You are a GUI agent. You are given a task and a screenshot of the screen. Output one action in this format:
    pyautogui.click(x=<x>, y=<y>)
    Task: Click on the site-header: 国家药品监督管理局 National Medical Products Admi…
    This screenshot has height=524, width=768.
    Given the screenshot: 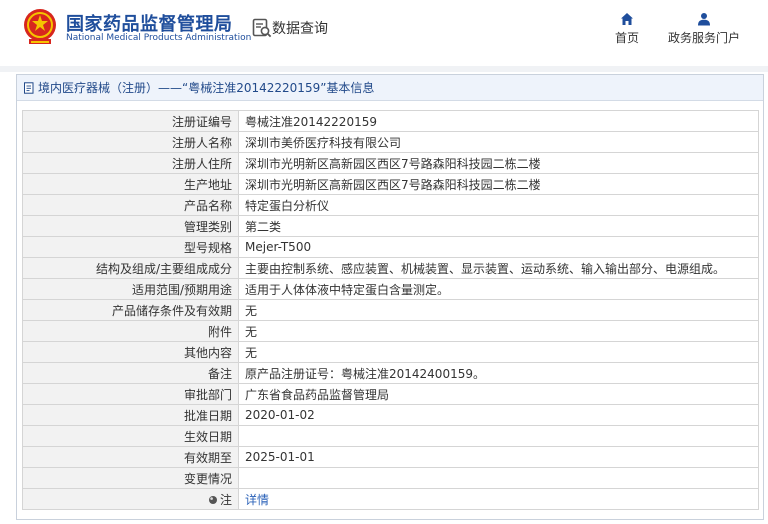 What is the action you would take?
    pyautogui.click(x=384, y=33)
    